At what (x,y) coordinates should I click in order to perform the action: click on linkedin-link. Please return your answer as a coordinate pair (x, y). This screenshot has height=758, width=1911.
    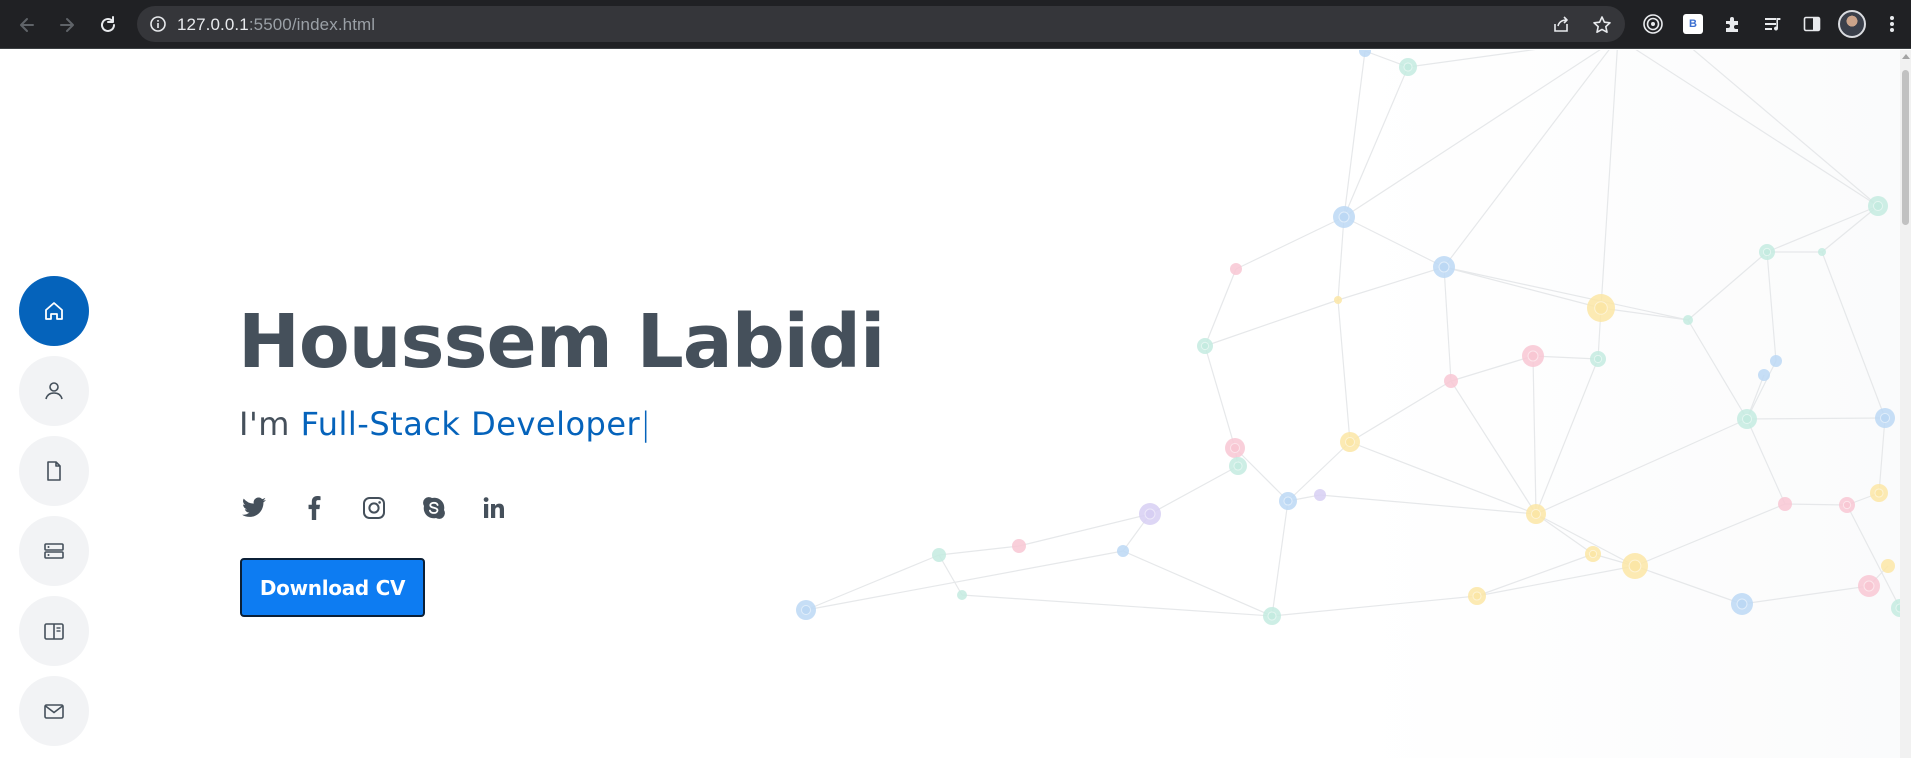
    Looking at the image, I should click on (494, 508).